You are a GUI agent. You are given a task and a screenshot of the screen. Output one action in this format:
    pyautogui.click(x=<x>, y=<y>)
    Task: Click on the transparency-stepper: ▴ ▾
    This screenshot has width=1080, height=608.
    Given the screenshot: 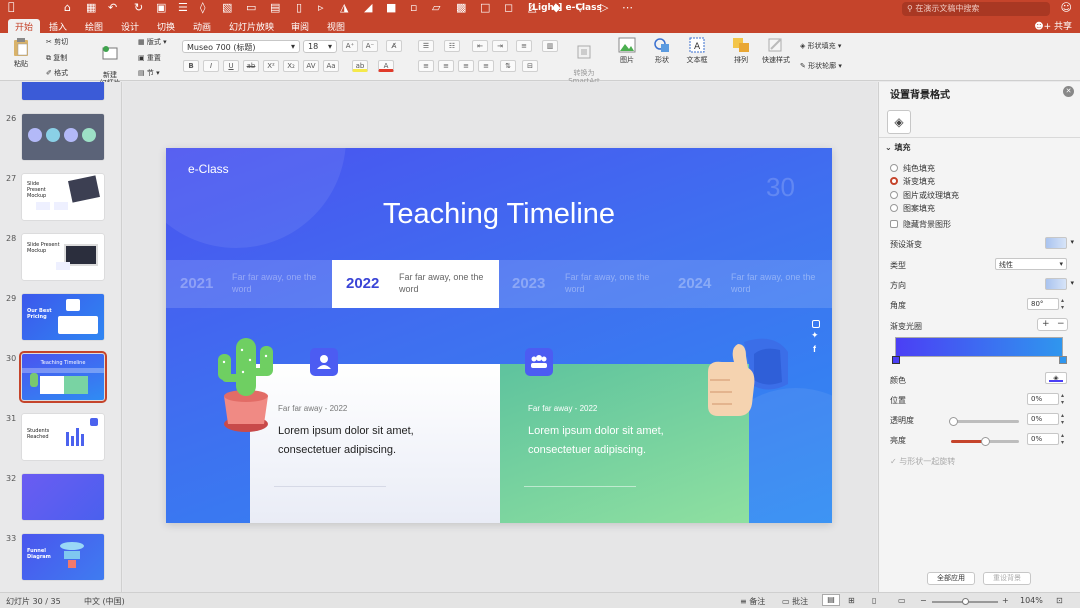 What is the action you would take?
    pyautogui.click(x=1062, y=419)
    